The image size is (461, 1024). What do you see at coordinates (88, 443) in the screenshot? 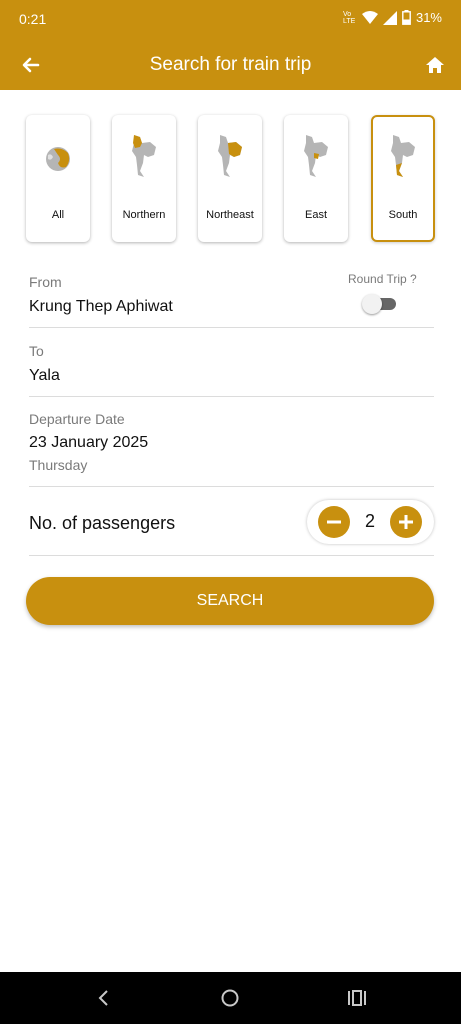
I see `departure-date-field: 23 January 2025` at bounding box center [88, 443].